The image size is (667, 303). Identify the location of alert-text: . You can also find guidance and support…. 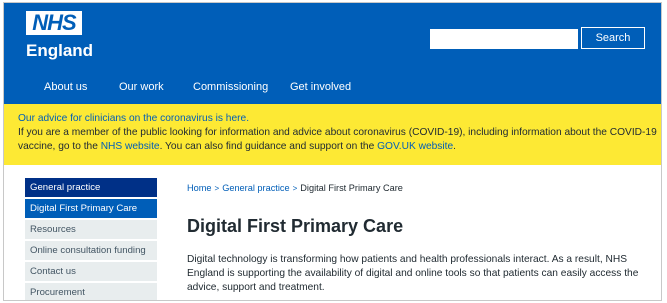
(268, 146).